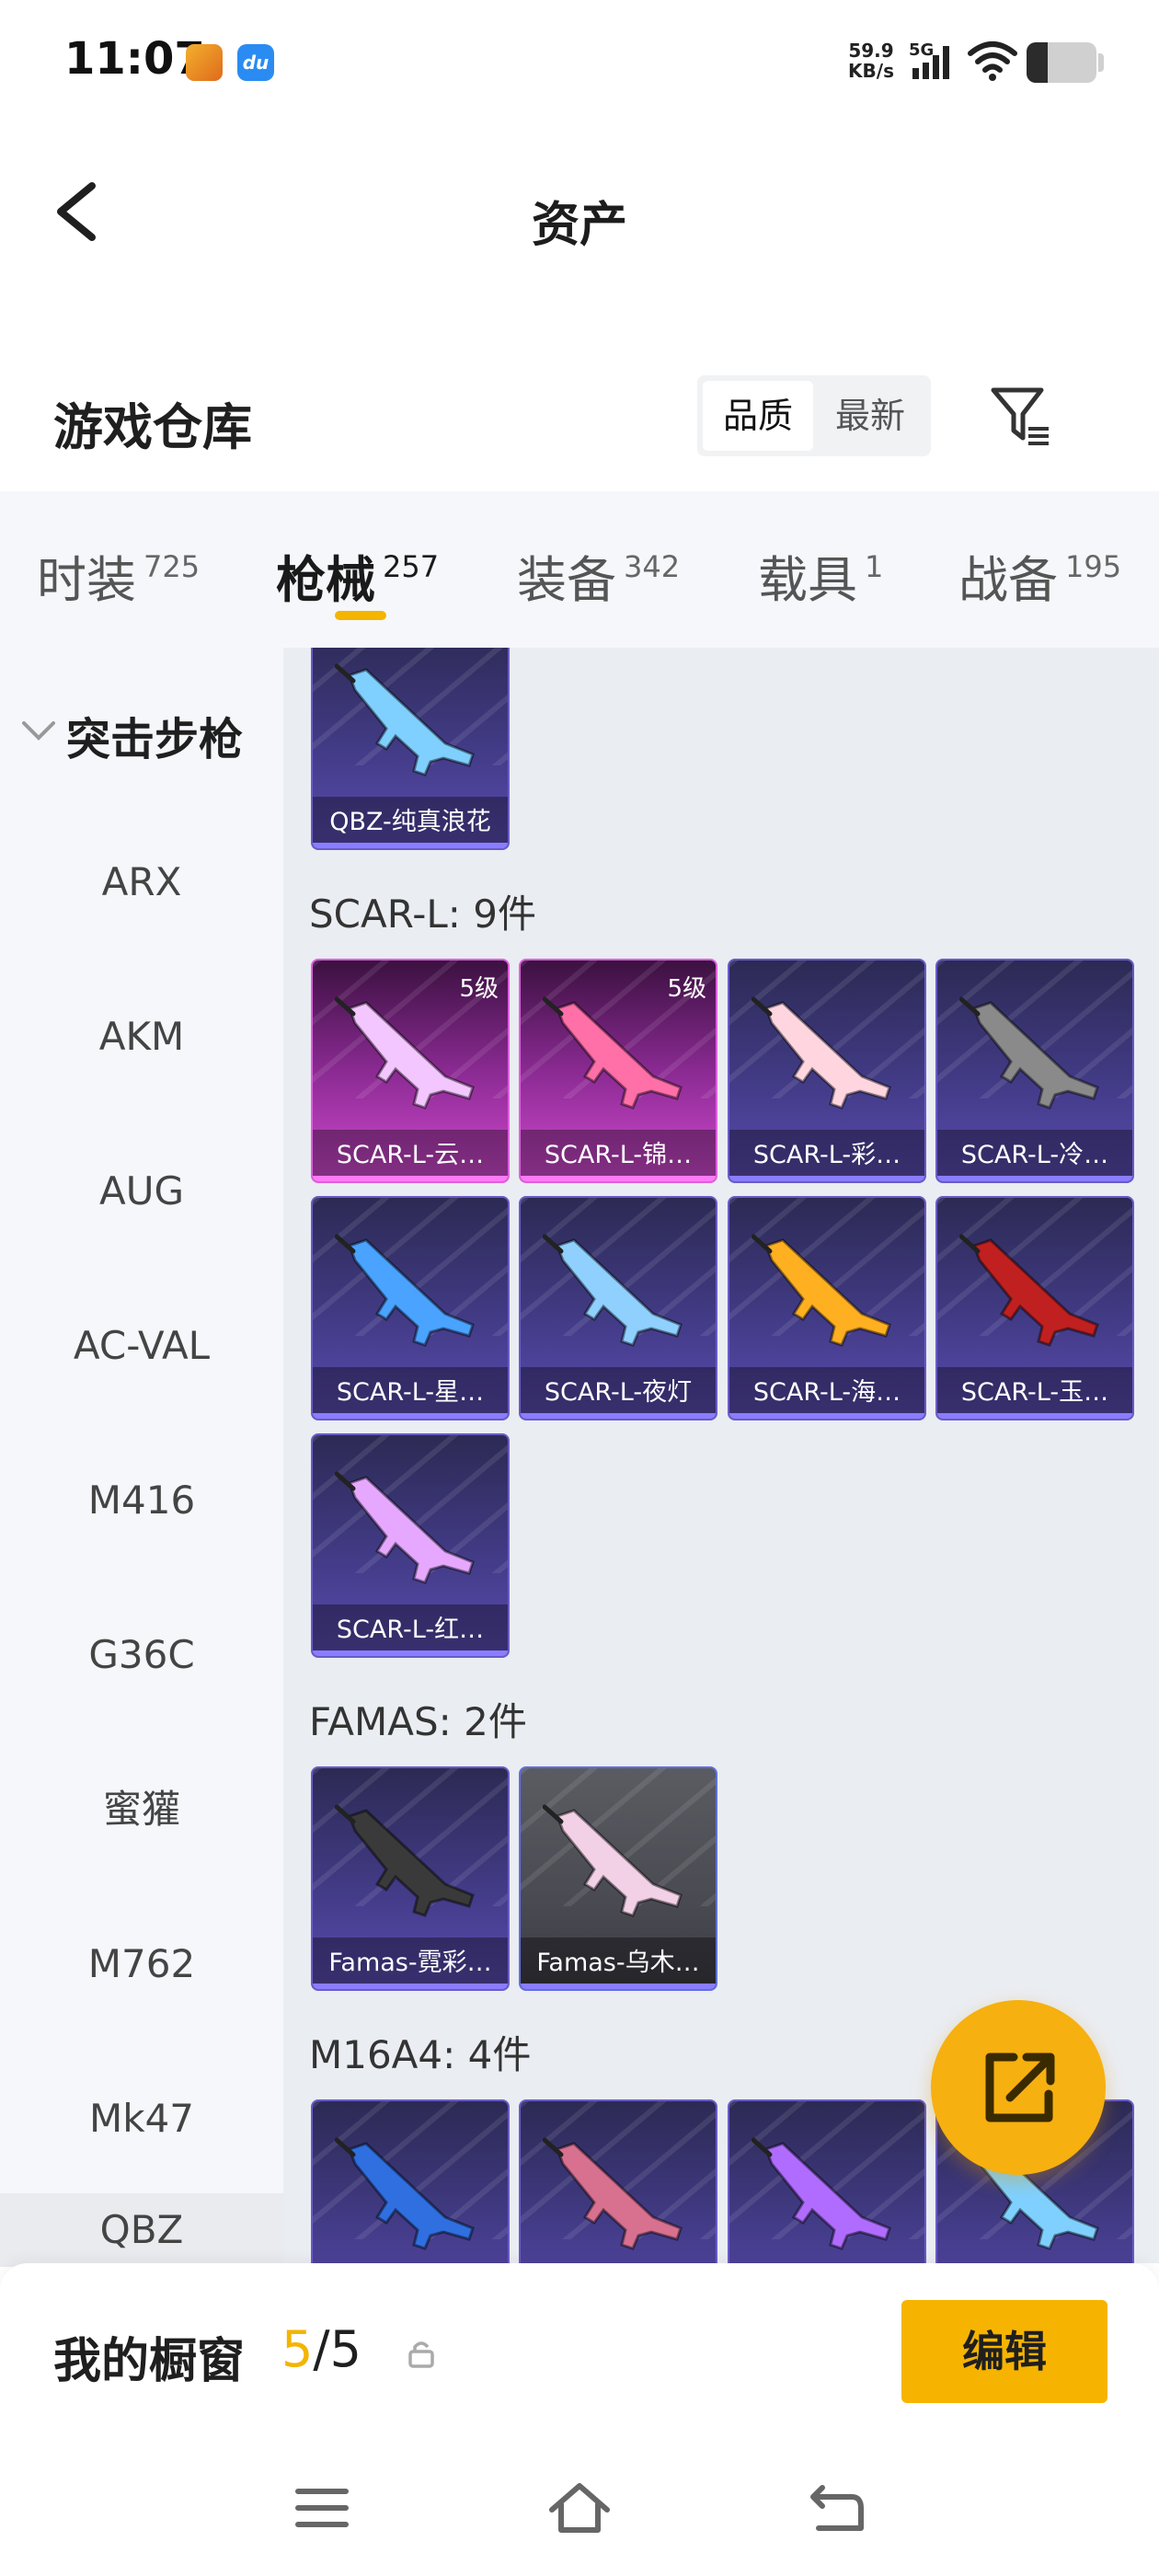  Describe the element at coordinates (38, 731) in the screenshot. I see `chevron-down-icon` at that location.